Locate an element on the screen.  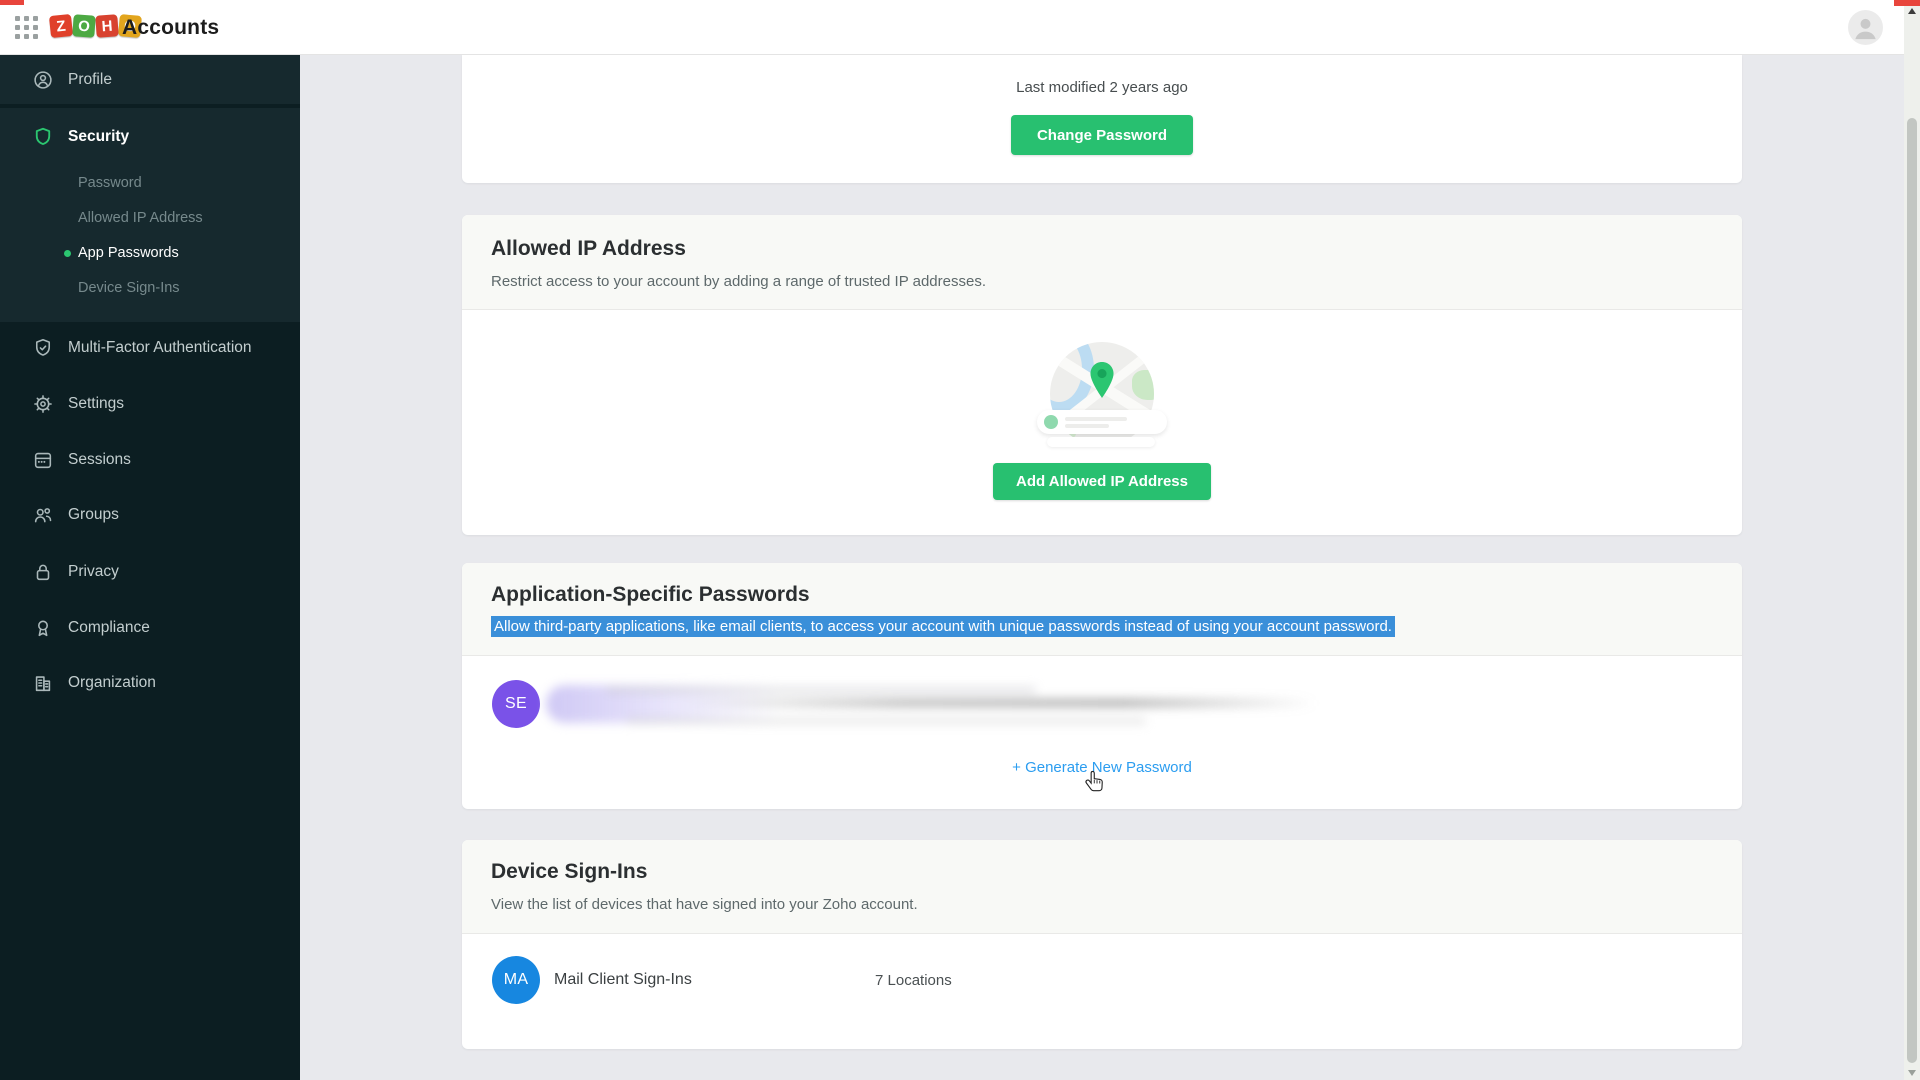
sidebar-item-organization: Organization is located at coordinates (150, 683).